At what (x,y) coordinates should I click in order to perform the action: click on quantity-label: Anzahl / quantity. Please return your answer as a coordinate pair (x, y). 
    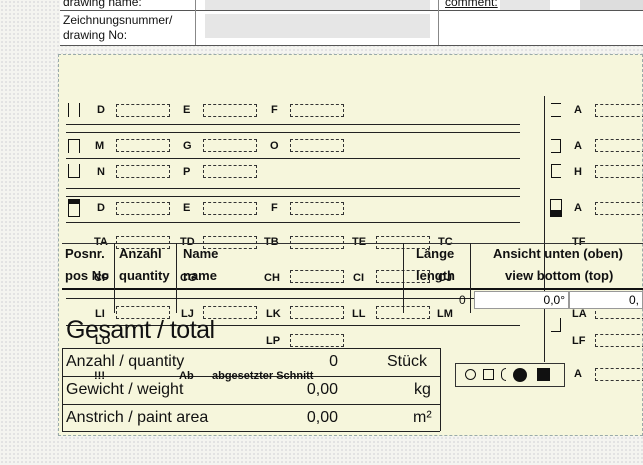
    Looking at the image, I should click on (125, 361).